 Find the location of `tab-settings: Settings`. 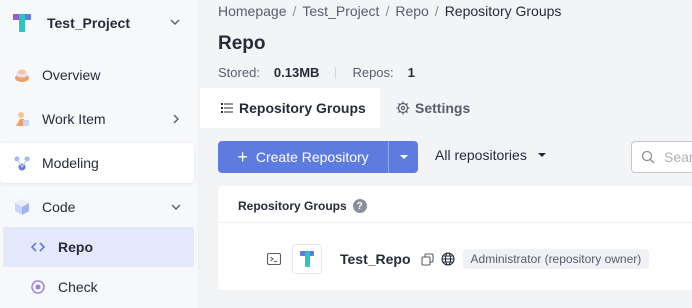

tab-settings: Settings is located at coordinates (433, 108).